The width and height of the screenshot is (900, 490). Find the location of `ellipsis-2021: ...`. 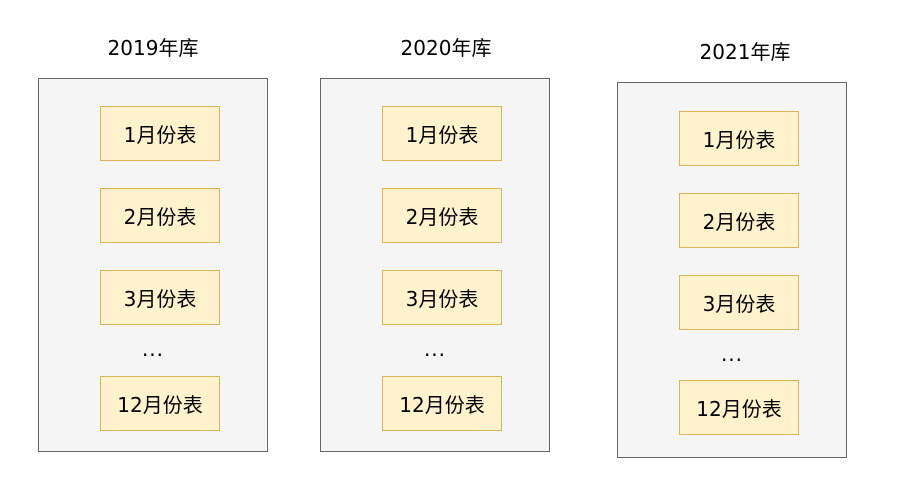

ellipsis-2021: ... is located at coordinates (732, 354).